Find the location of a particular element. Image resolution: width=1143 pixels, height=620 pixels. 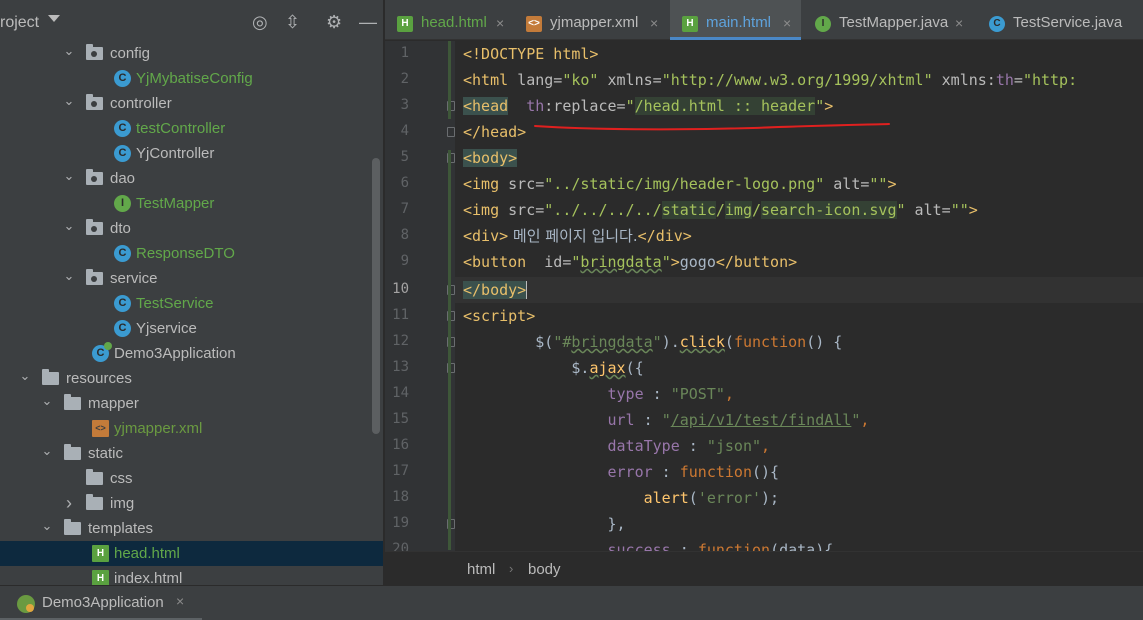

tree-item-label: TestMapper is located at coordinates (175, 203).